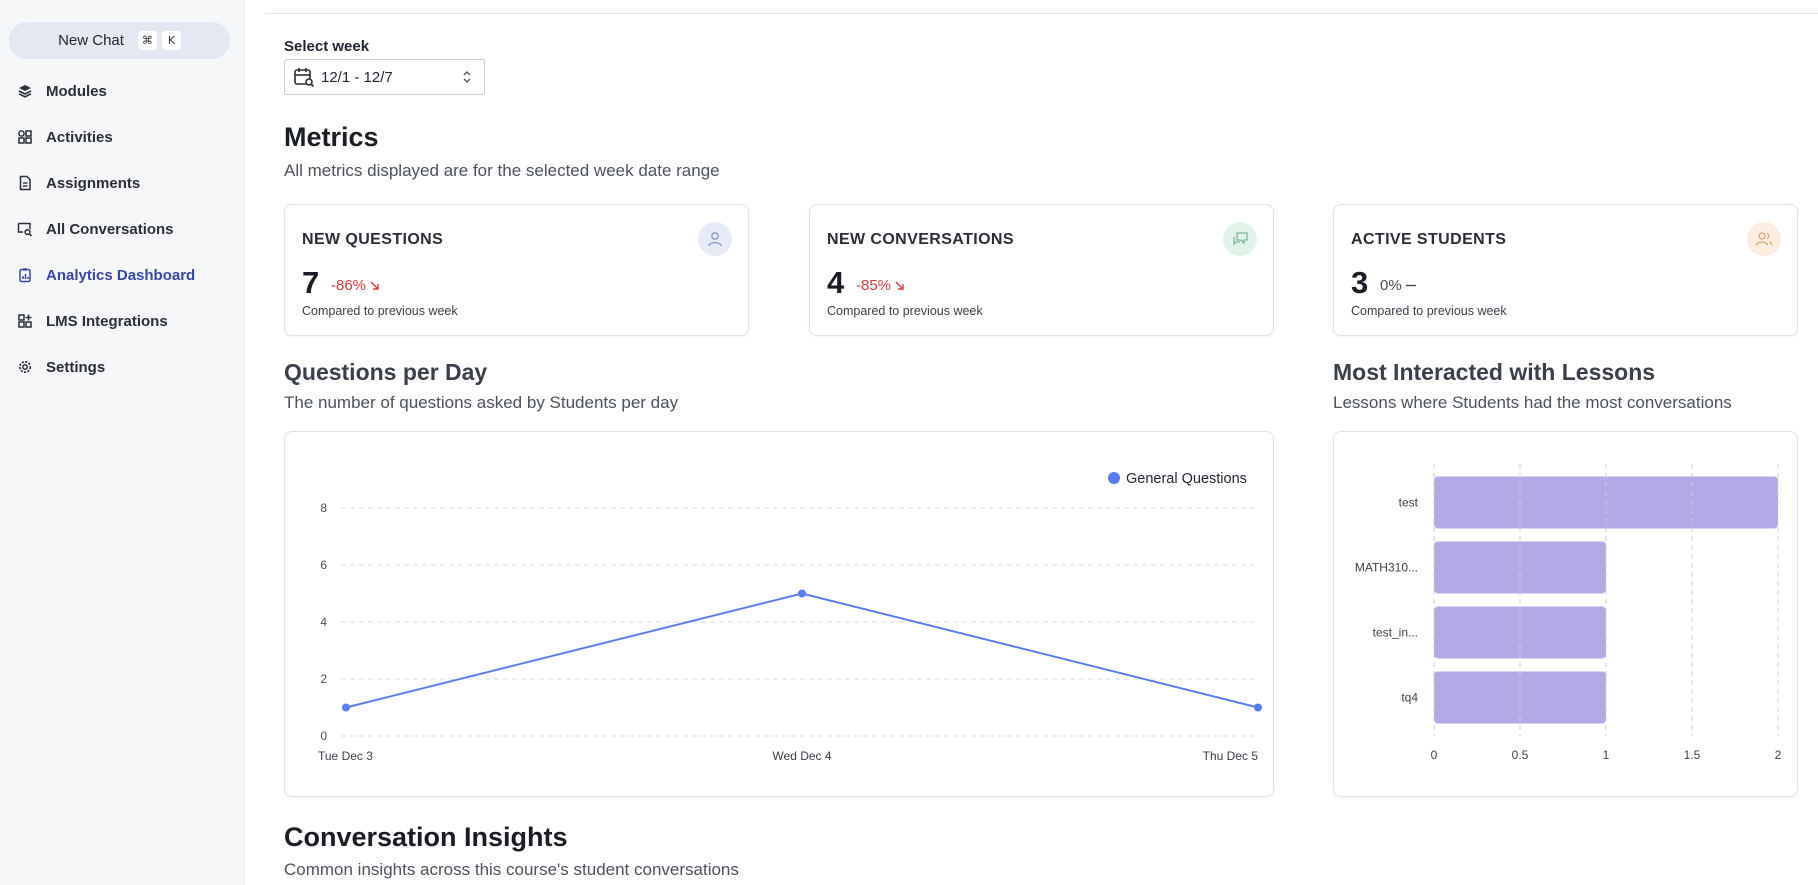 The width and height of the screenshot is (1818, 885). Describe the element at coordinates (323, 565) in the screenshot. I see `y-tick-label: 6` at that location.